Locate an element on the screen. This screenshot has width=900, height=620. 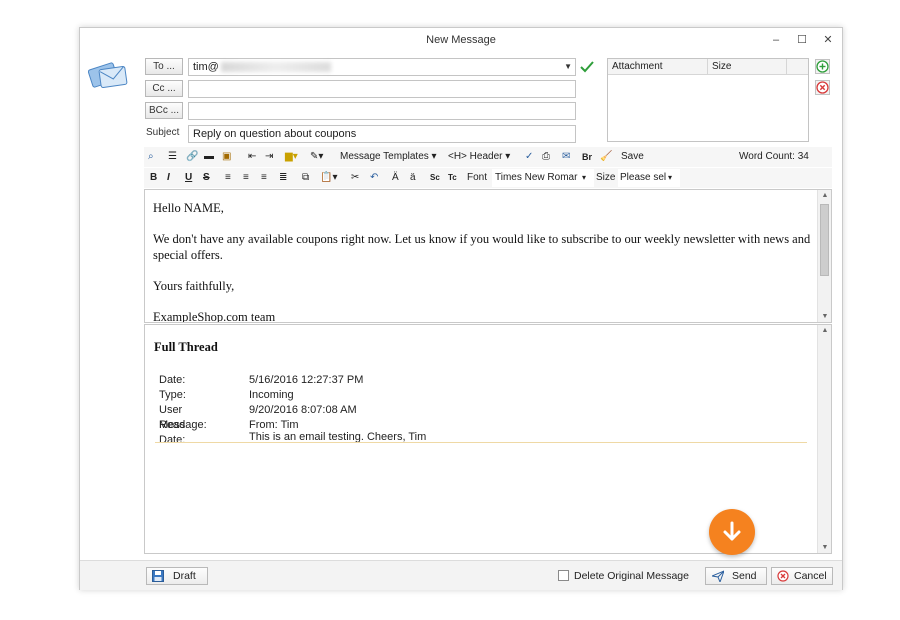
scroll-down-icon: ▼ is located at coordinates (824, 316).